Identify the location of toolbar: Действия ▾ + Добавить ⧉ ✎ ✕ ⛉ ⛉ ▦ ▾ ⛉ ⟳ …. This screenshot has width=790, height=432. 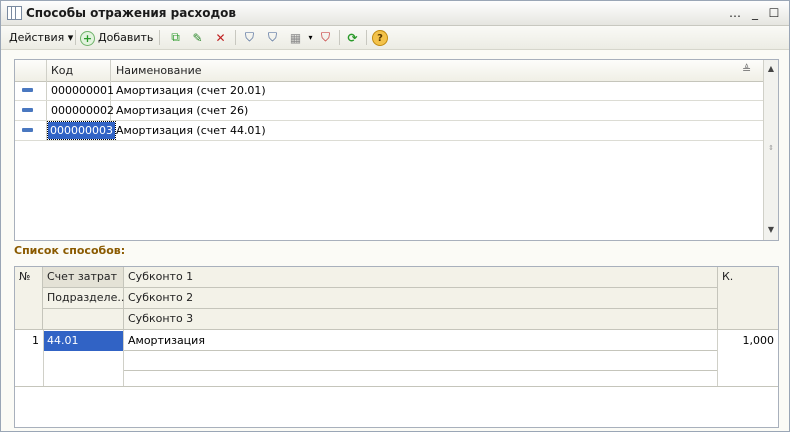
(395, 38).